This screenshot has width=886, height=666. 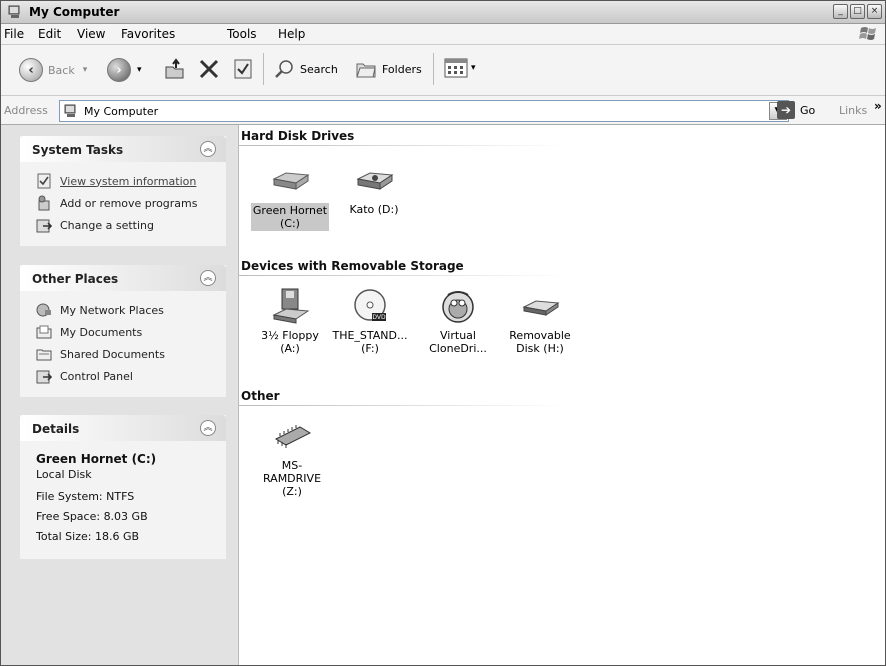 What do you see at coordinates (56, 429) in the screenshot?
I see `details-title: Details` at bounding box center [56, 429].